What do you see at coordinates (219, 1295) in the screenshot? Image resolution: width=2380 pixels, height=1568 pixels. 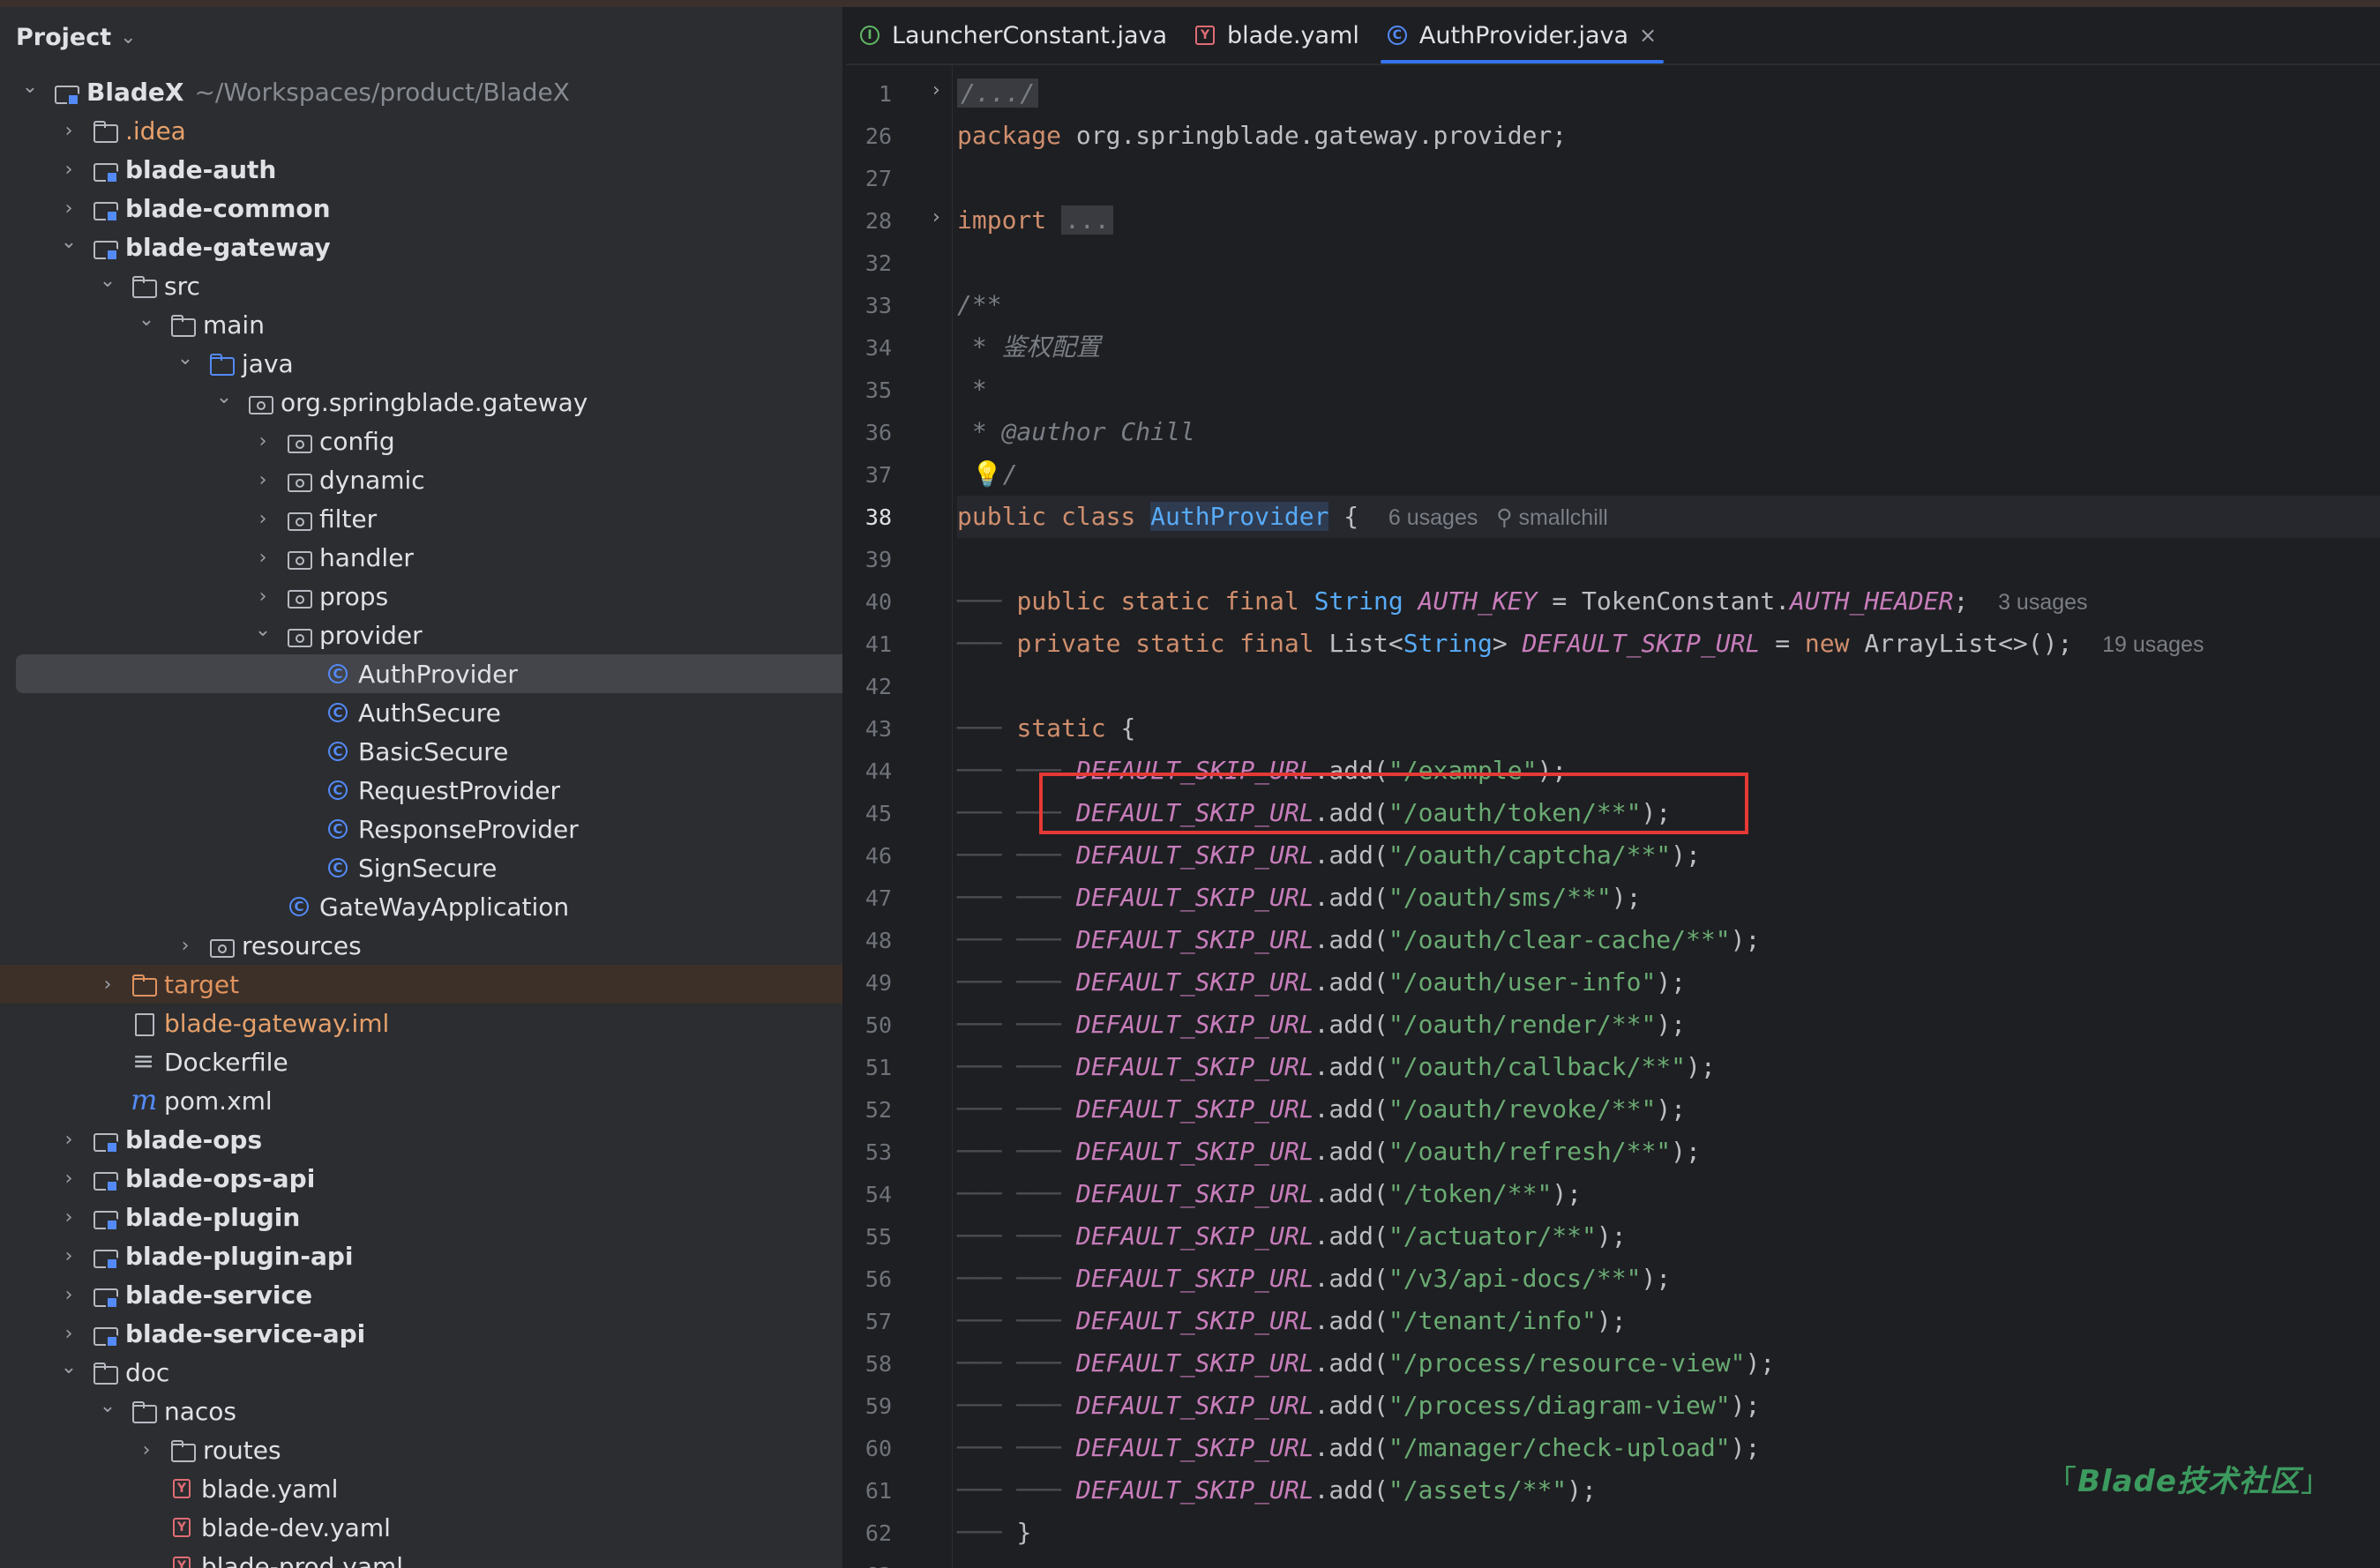 I see `tree-item-label: blade-service` at bounding box center [219, 1295].